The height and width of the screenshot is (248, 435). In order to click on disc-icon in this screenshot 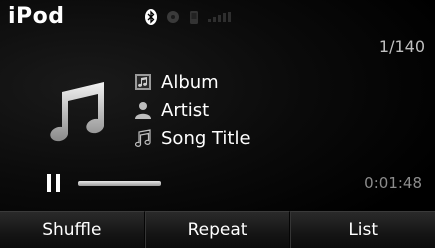, I will do `click(173, 17)`.